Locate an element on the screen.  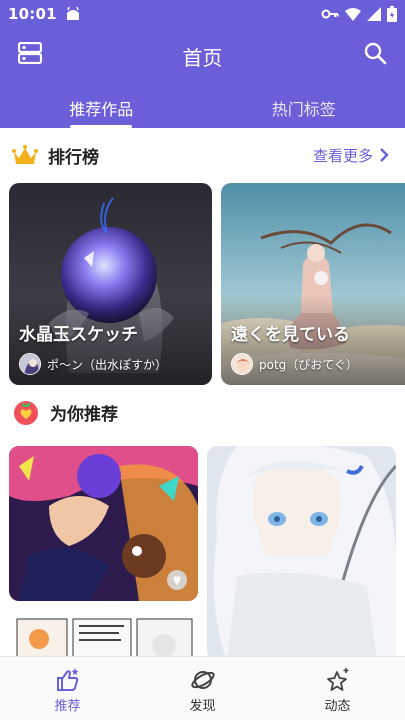
search-button is located at coordinates (376, 54).